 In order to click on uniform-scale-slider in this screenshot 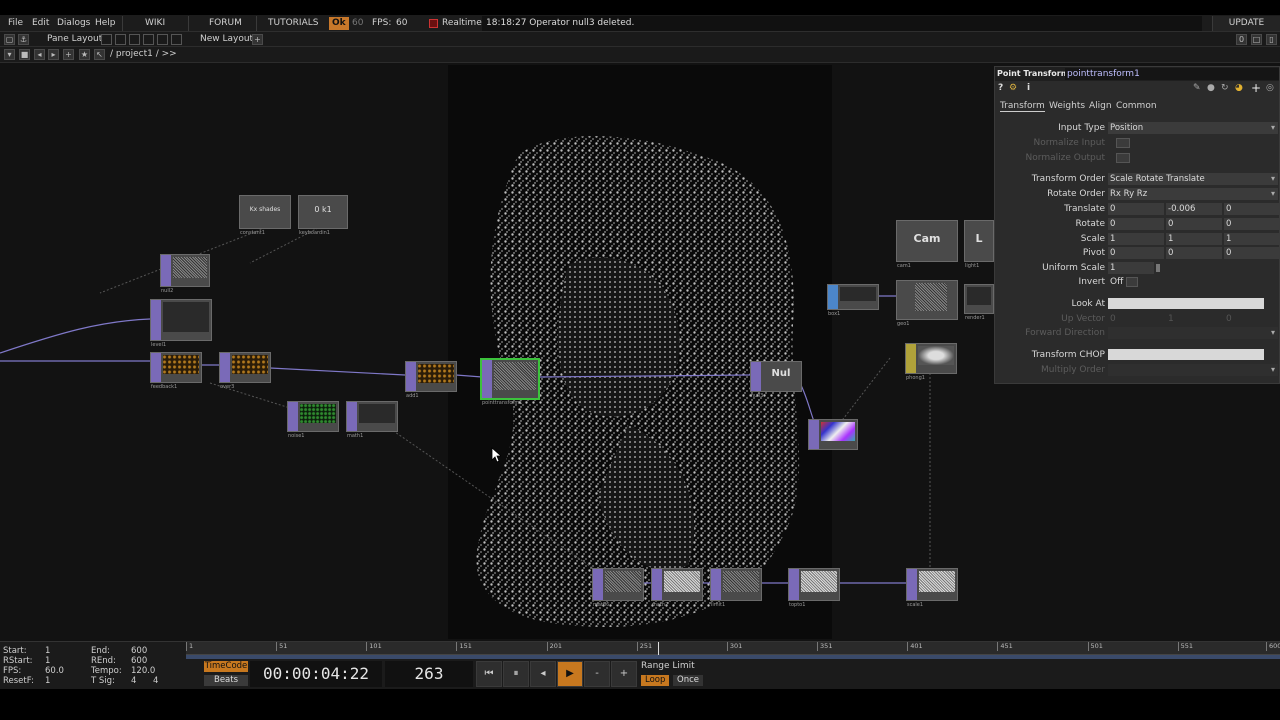, I will do `click(1158, 268)`.